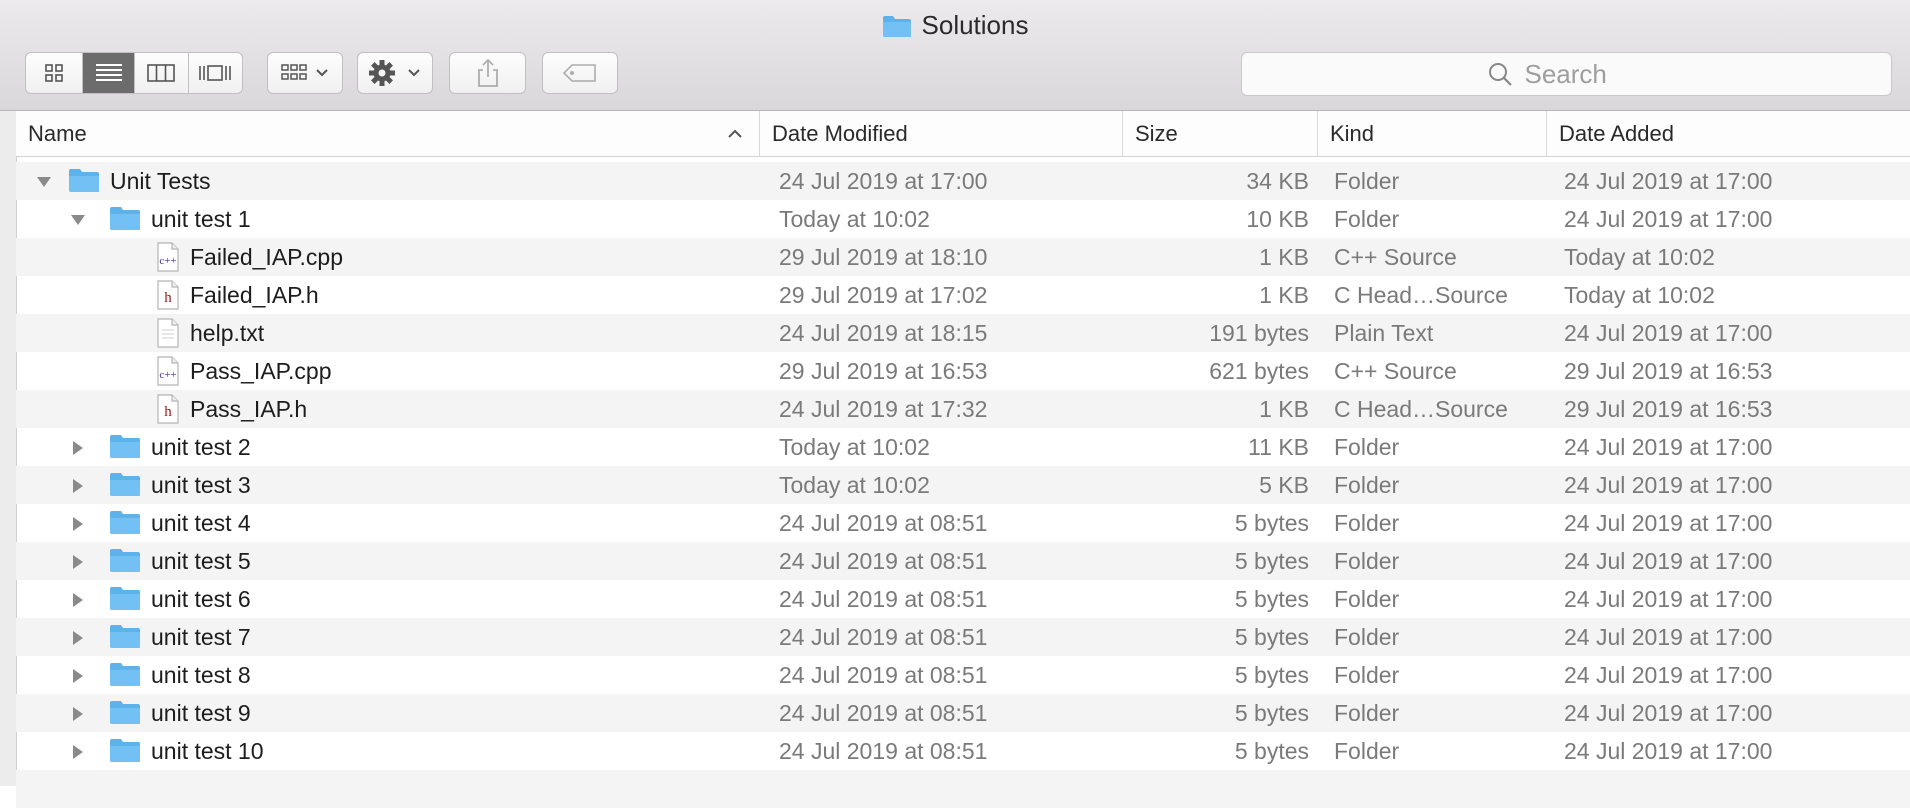 Image resolution: width=1910 pixels, height=808 pixels. I want to click on svg-text: h, so click(168, 298).